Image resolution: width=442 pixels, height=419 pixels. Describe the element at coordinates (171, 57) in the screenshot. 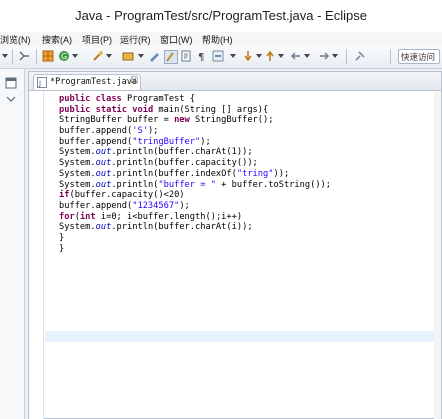

I see `mark-occurrences-icon` at that location.